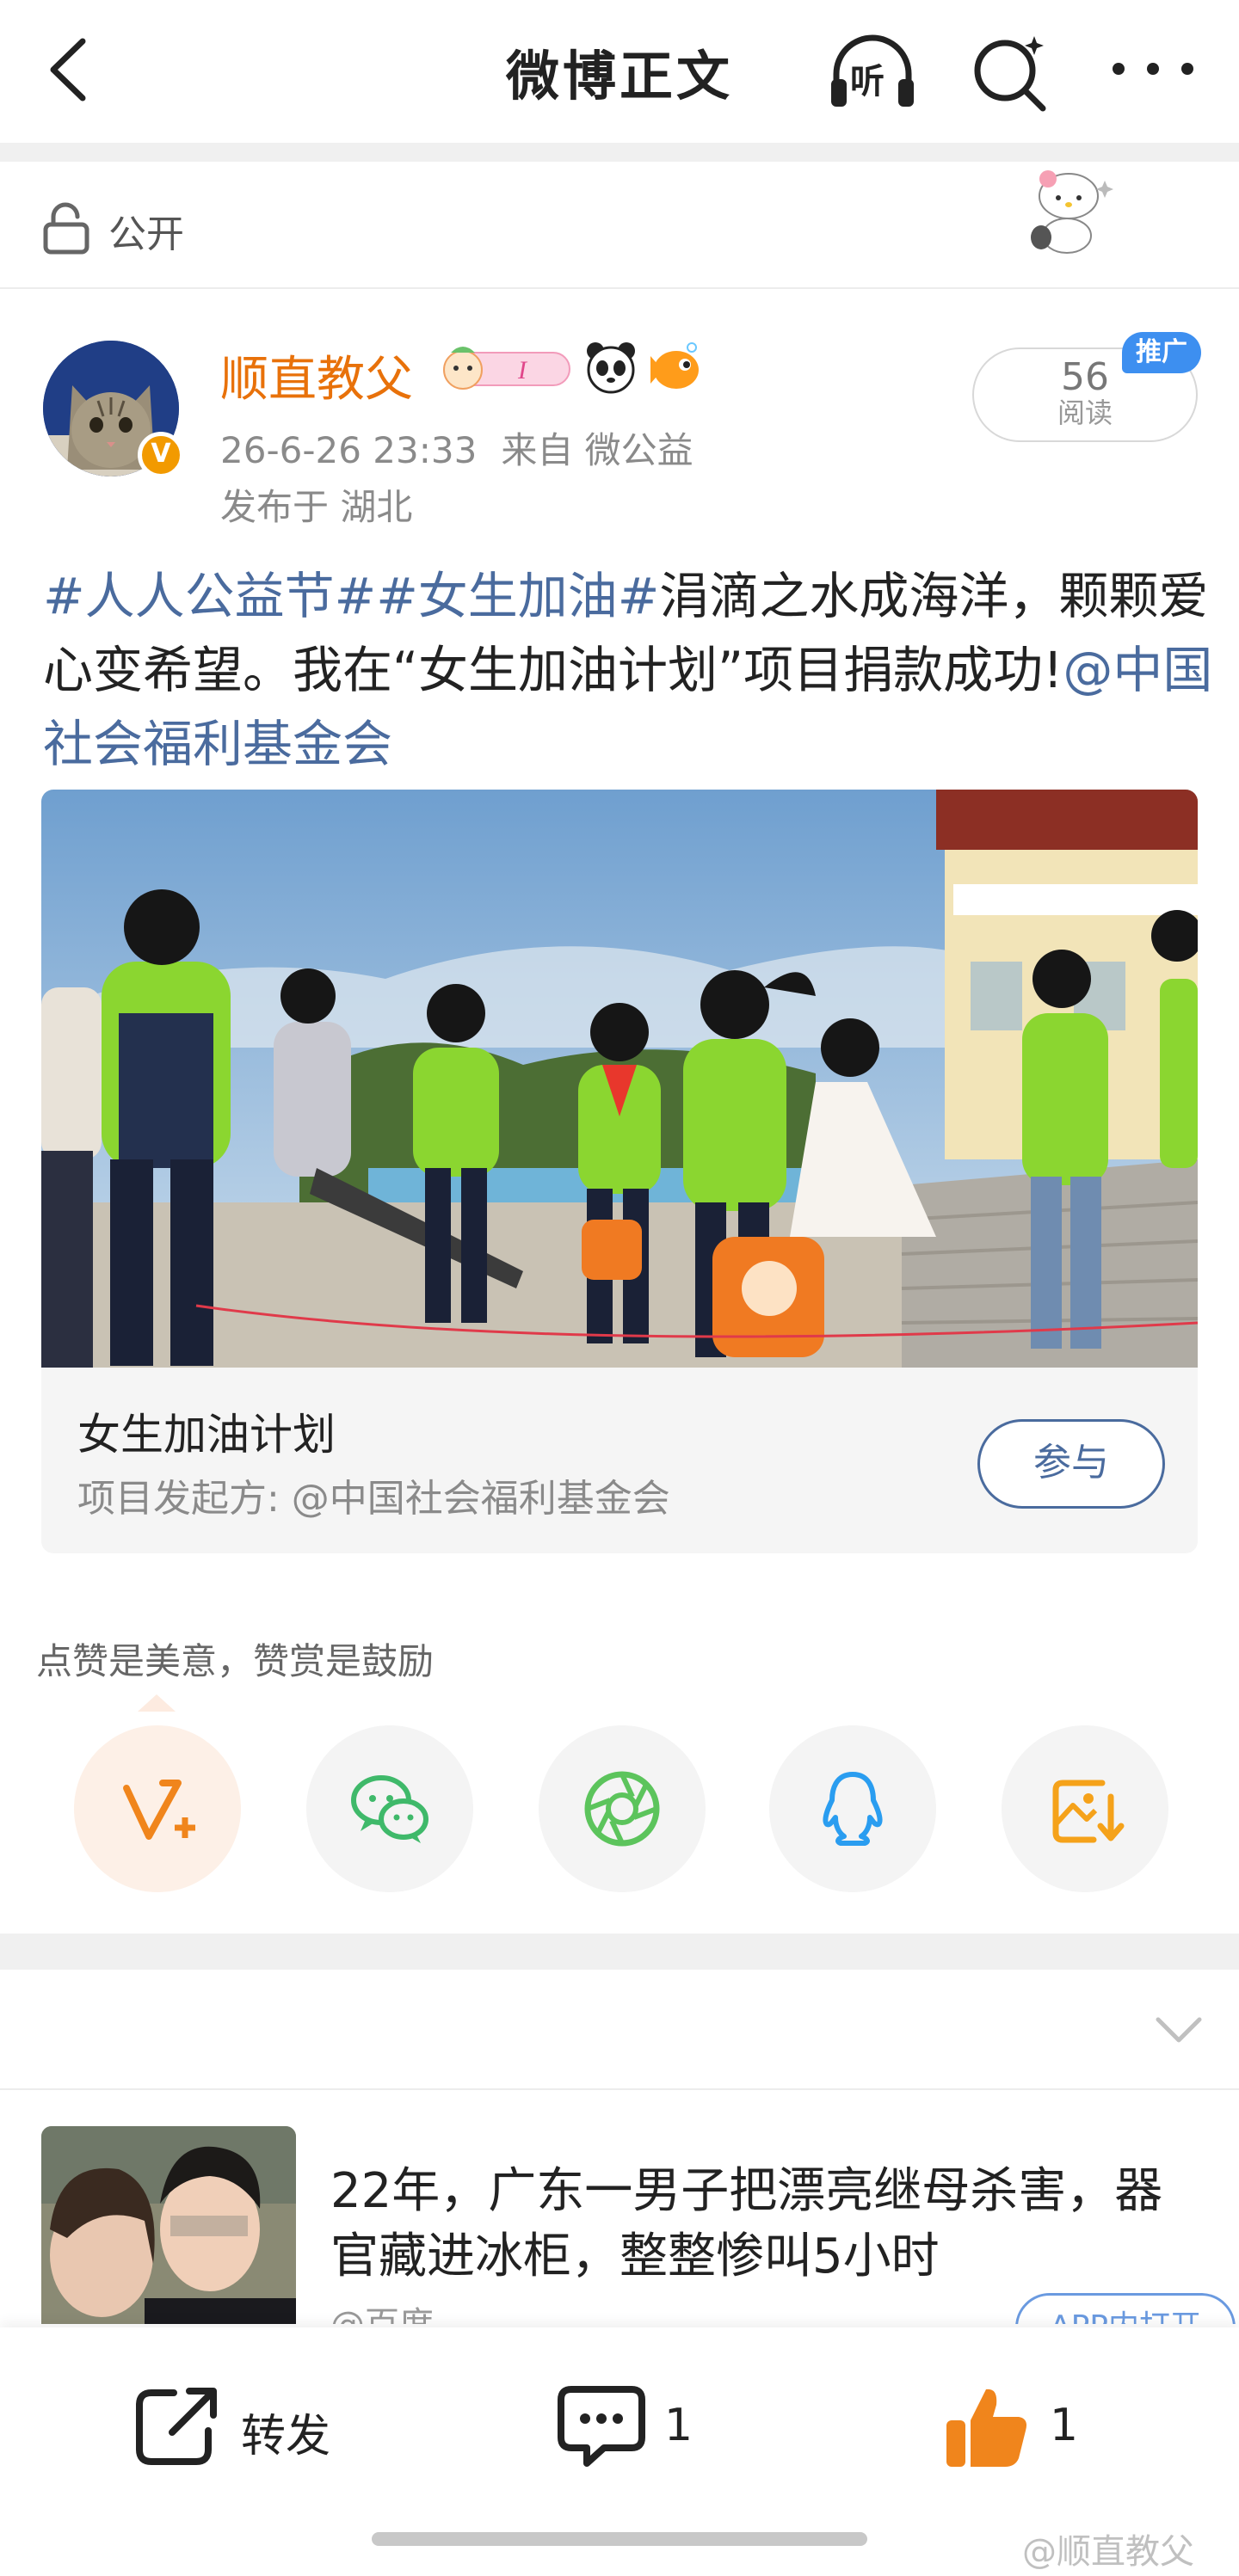 The image size is (1239, 2576). I want to click on reward-icon, so click(159, 1810).